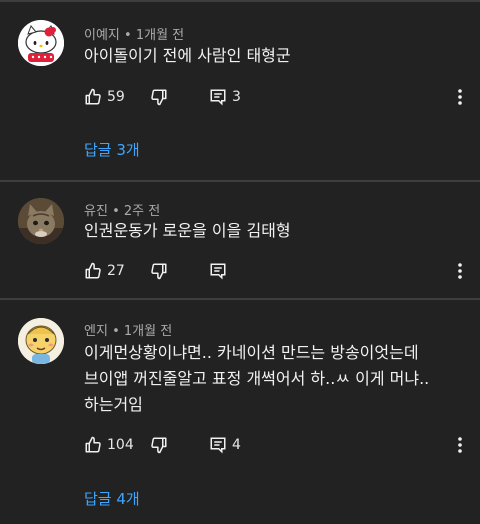 The width and height of the screenshot is (480, 524). Describe the element at coordinates (96, 211) in the screenshot. I see `comment-author: 유진` at that location.